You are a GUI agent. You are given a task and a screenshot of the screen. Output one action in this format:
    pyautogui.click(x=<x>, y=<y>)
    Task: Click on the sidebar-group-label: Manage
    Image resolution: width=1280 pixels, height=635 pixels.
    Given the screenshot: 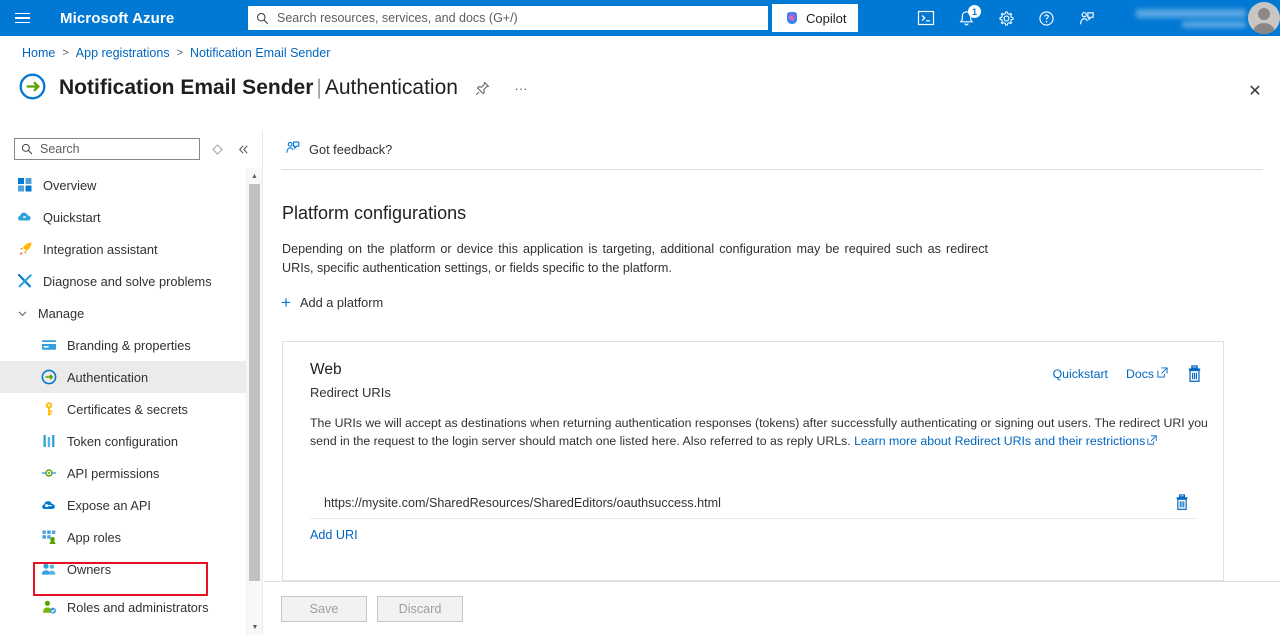 What is the action you would take?
    pyautogui.click(x=61, y=313)
    